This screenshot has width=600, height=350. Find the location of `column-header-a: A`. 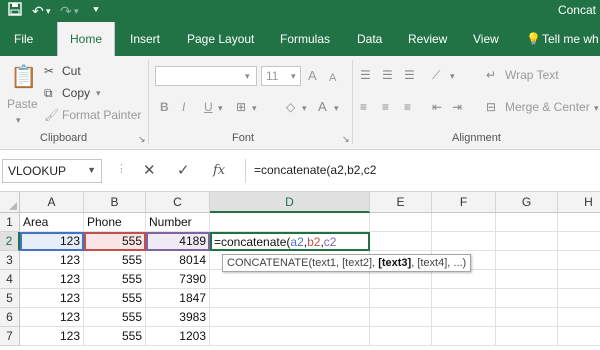

column-header-a: A is located at coordinates (52, 202).